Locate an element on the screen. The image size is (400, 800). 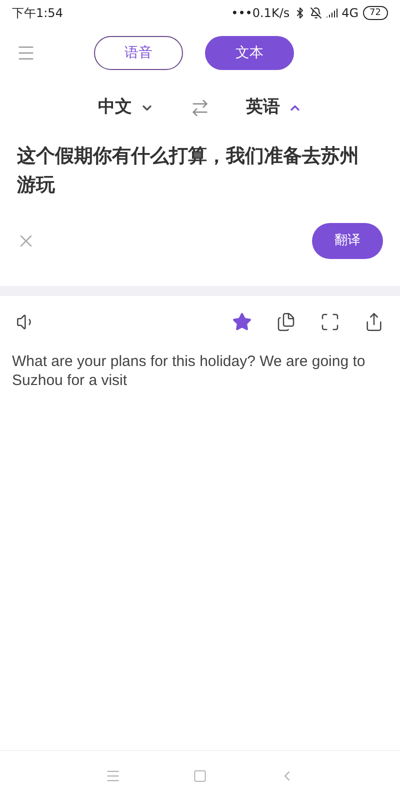
language-selector: 英语 is located at coordinates (274, 108).